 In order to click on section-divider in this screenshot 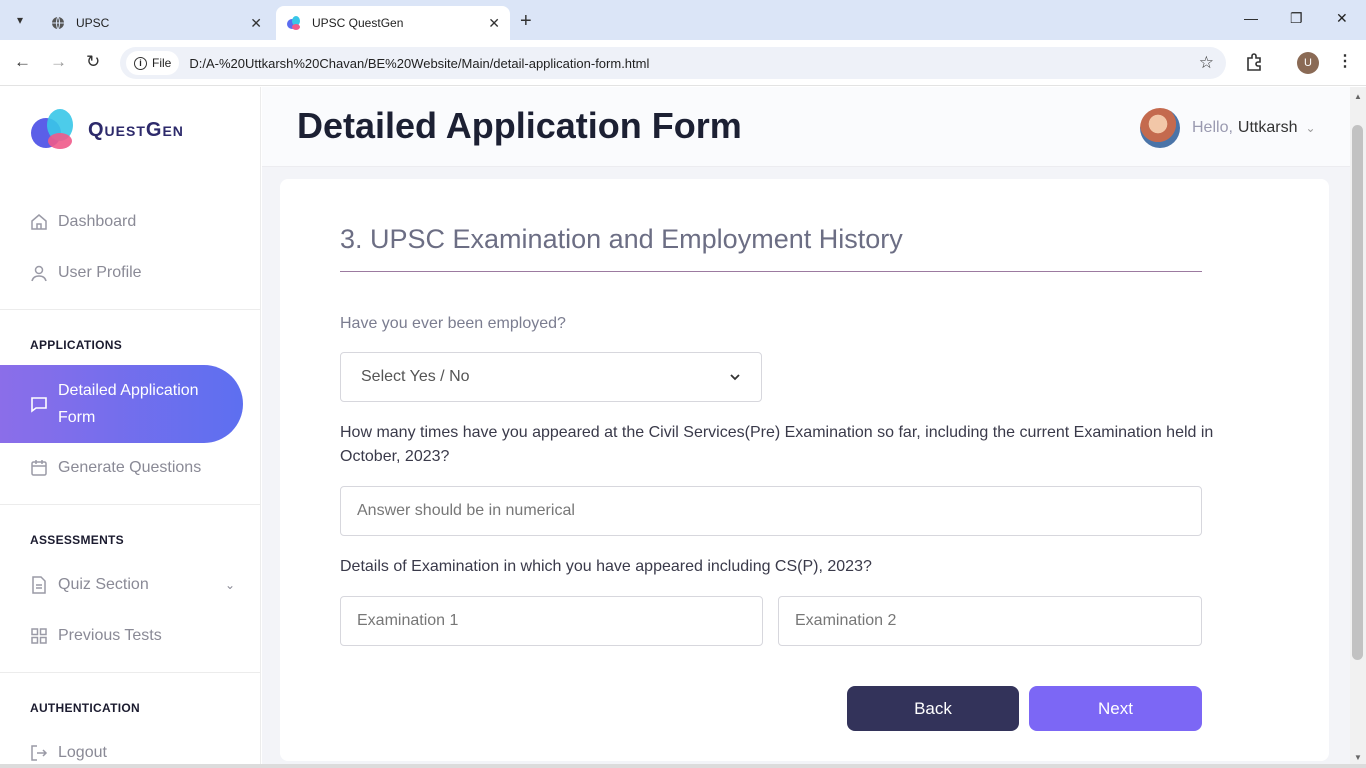, I will do `click(771, 271)`.